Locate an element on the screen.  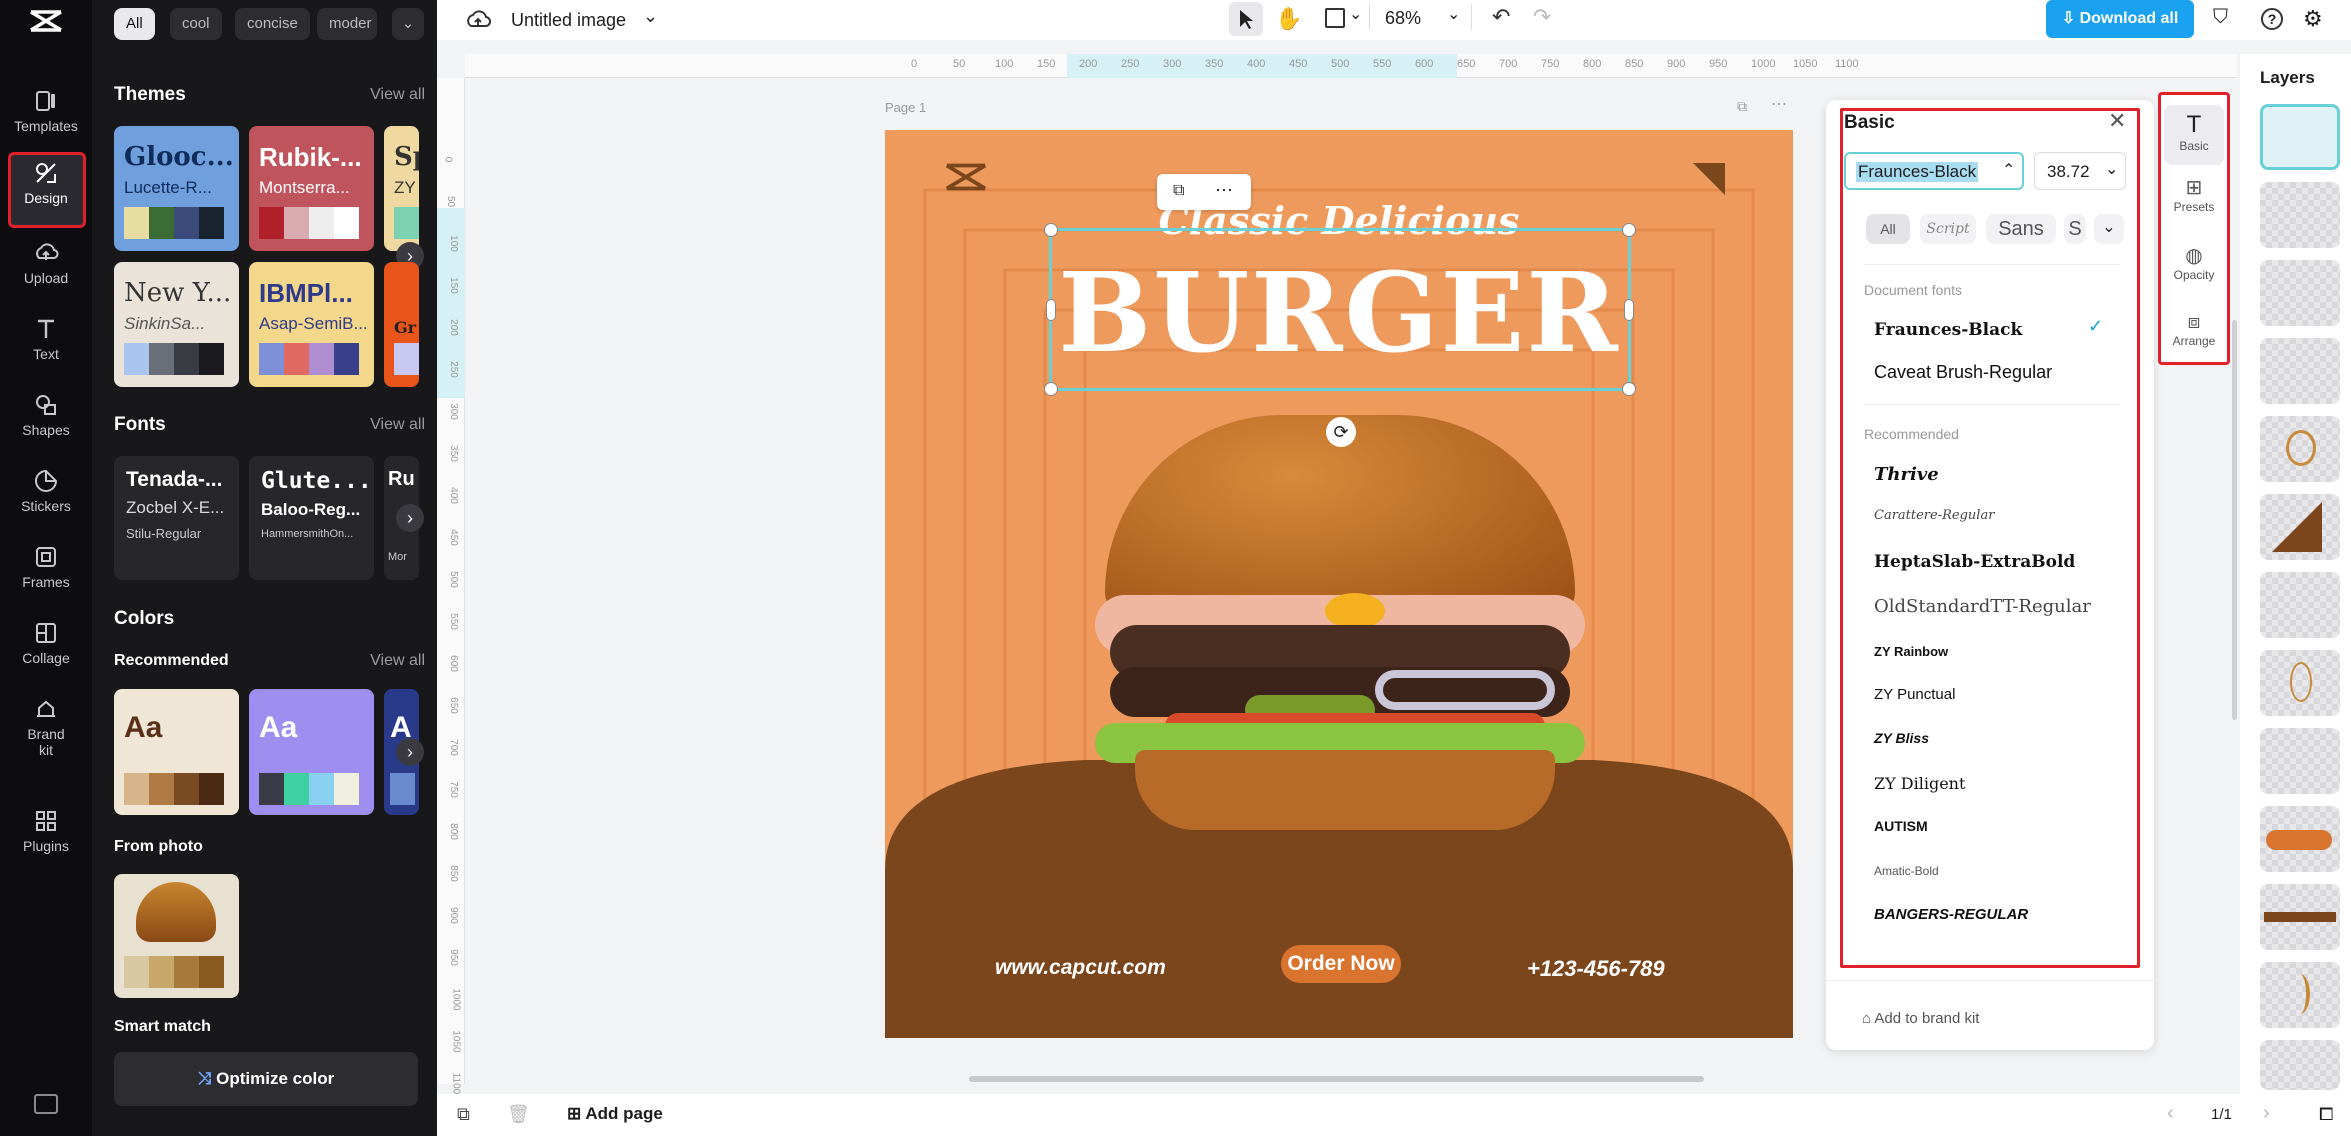
settings-icon: ⚙ is located at coordinates (2313, 19).